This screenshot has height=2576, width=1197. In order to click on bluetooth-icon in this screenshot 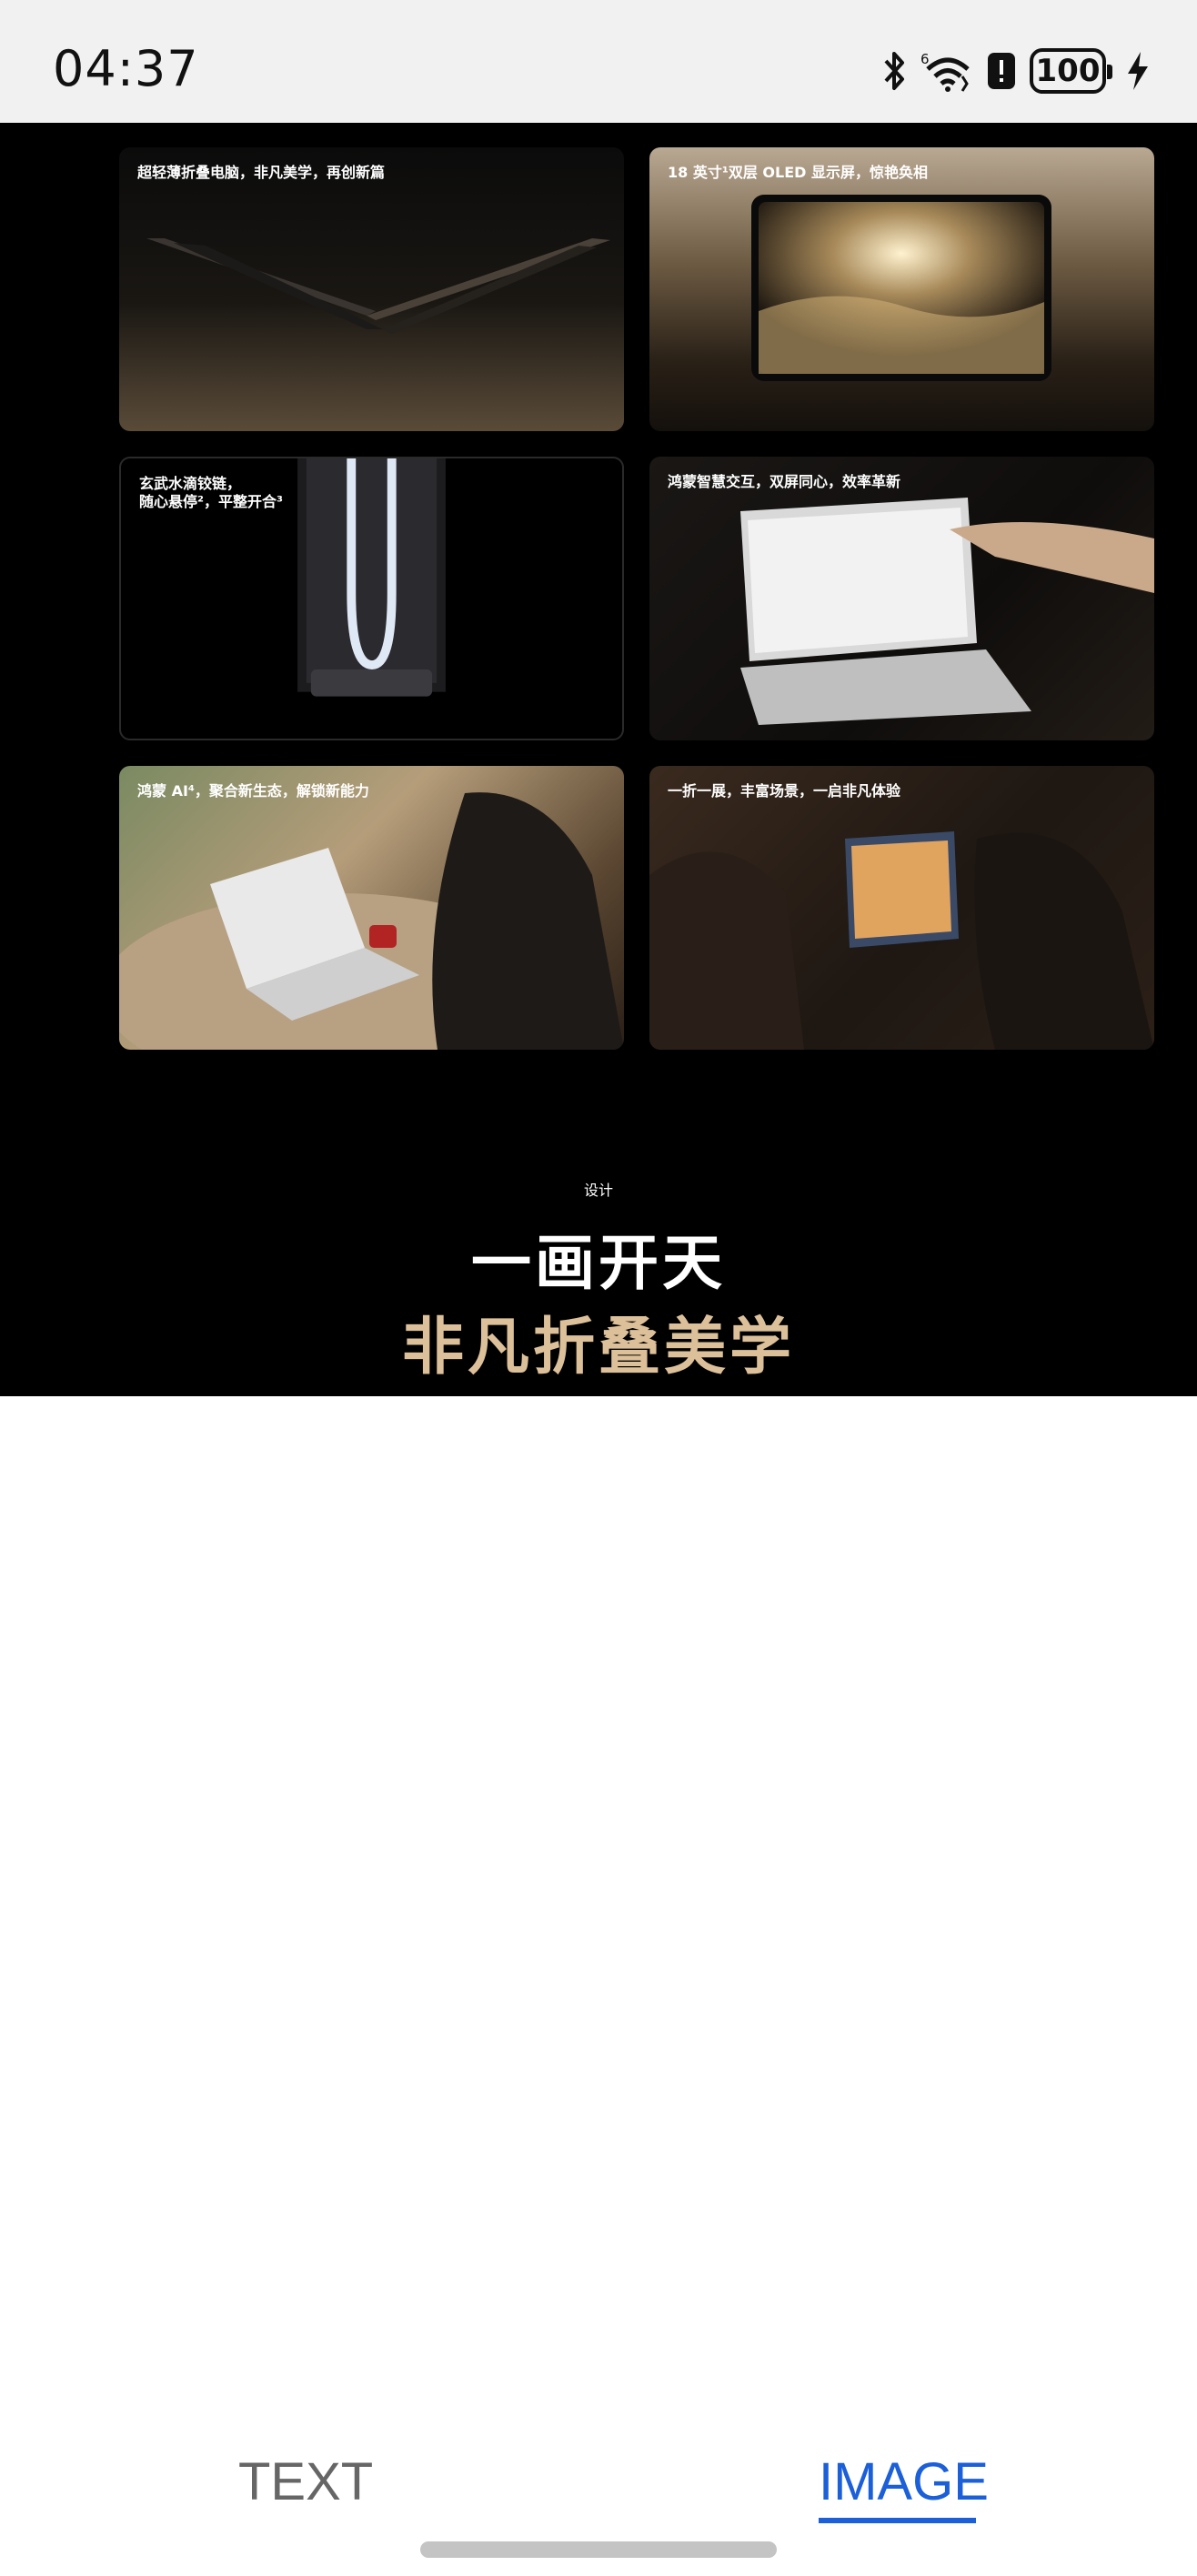, I will do `click(894, 70)`.